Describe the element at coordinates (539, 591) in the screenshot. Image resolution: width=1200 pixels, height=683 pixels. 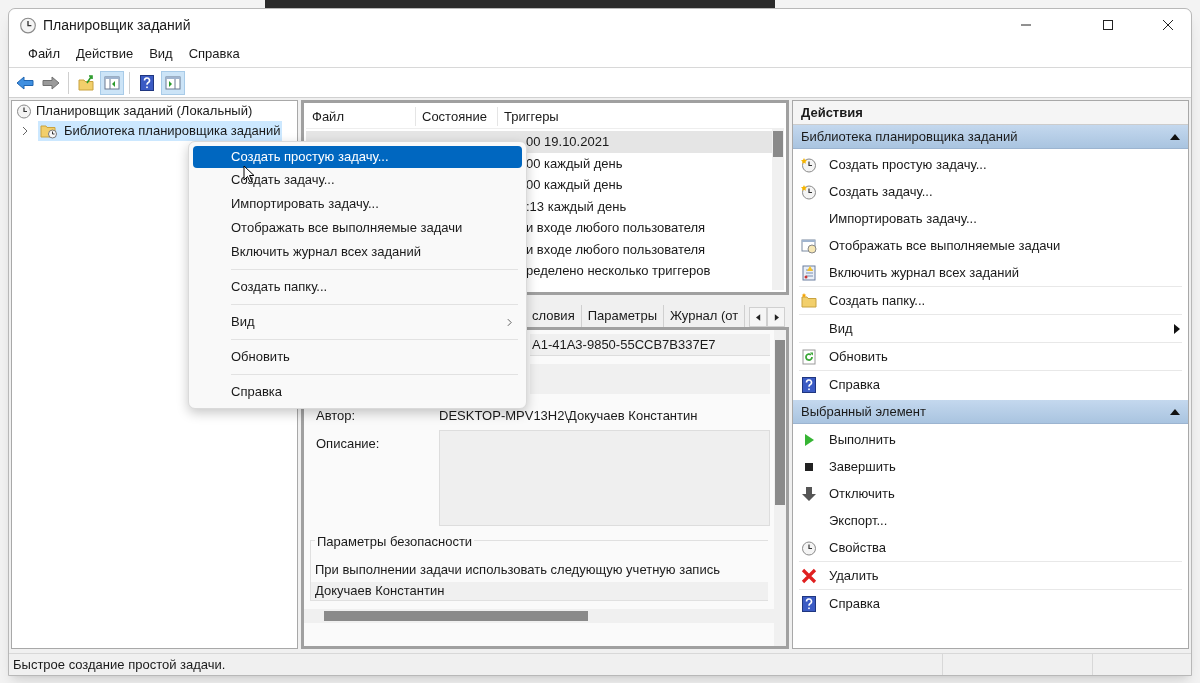
I see `account-value: Докучаев Константин` at that location.